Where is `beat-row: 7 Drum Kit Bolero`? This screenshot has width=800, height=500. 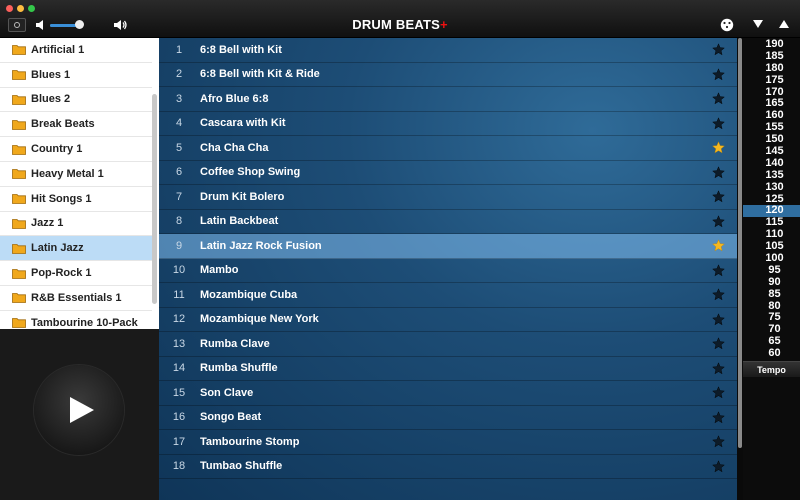
beat-row: 7 Drum Kit Bolero is located at coordinates (448, 197).